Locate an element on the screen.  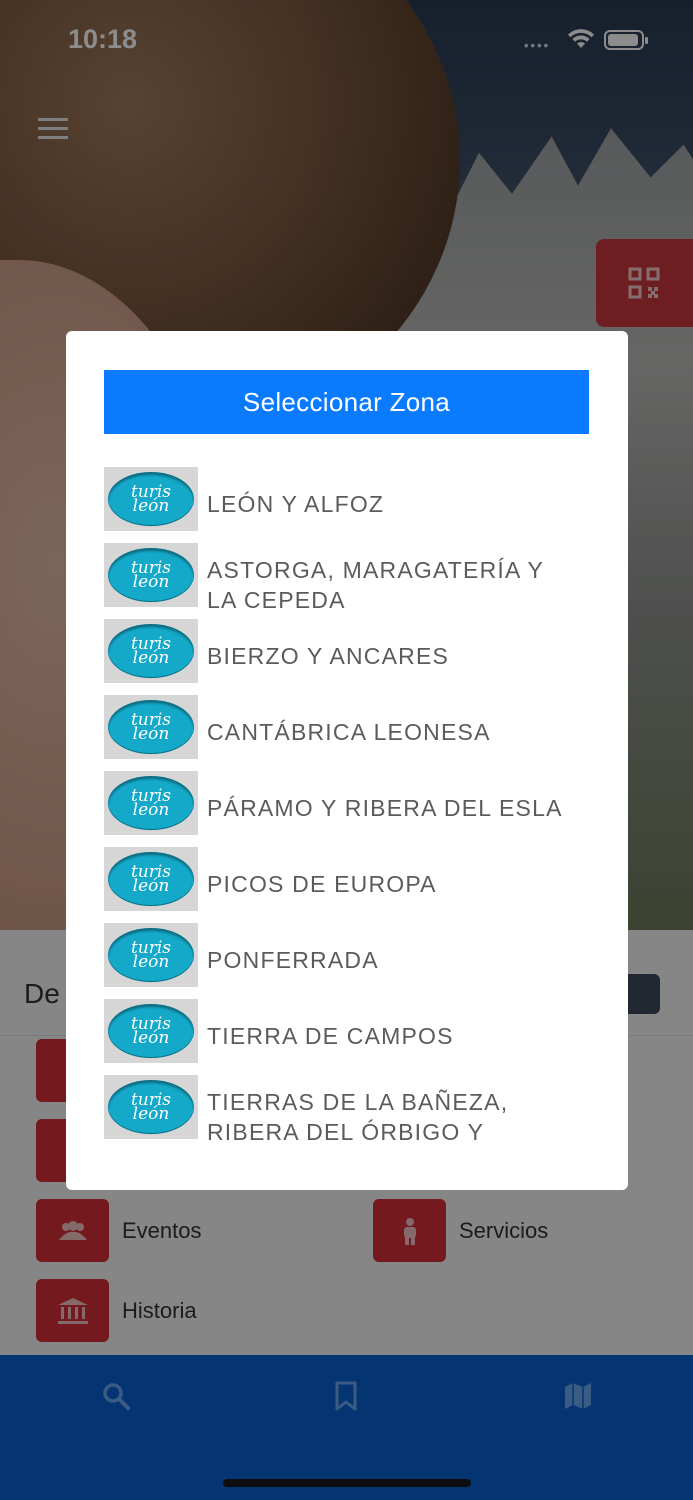
zone-item: turis león PONFERRADA is located at coordinates (346, 961).